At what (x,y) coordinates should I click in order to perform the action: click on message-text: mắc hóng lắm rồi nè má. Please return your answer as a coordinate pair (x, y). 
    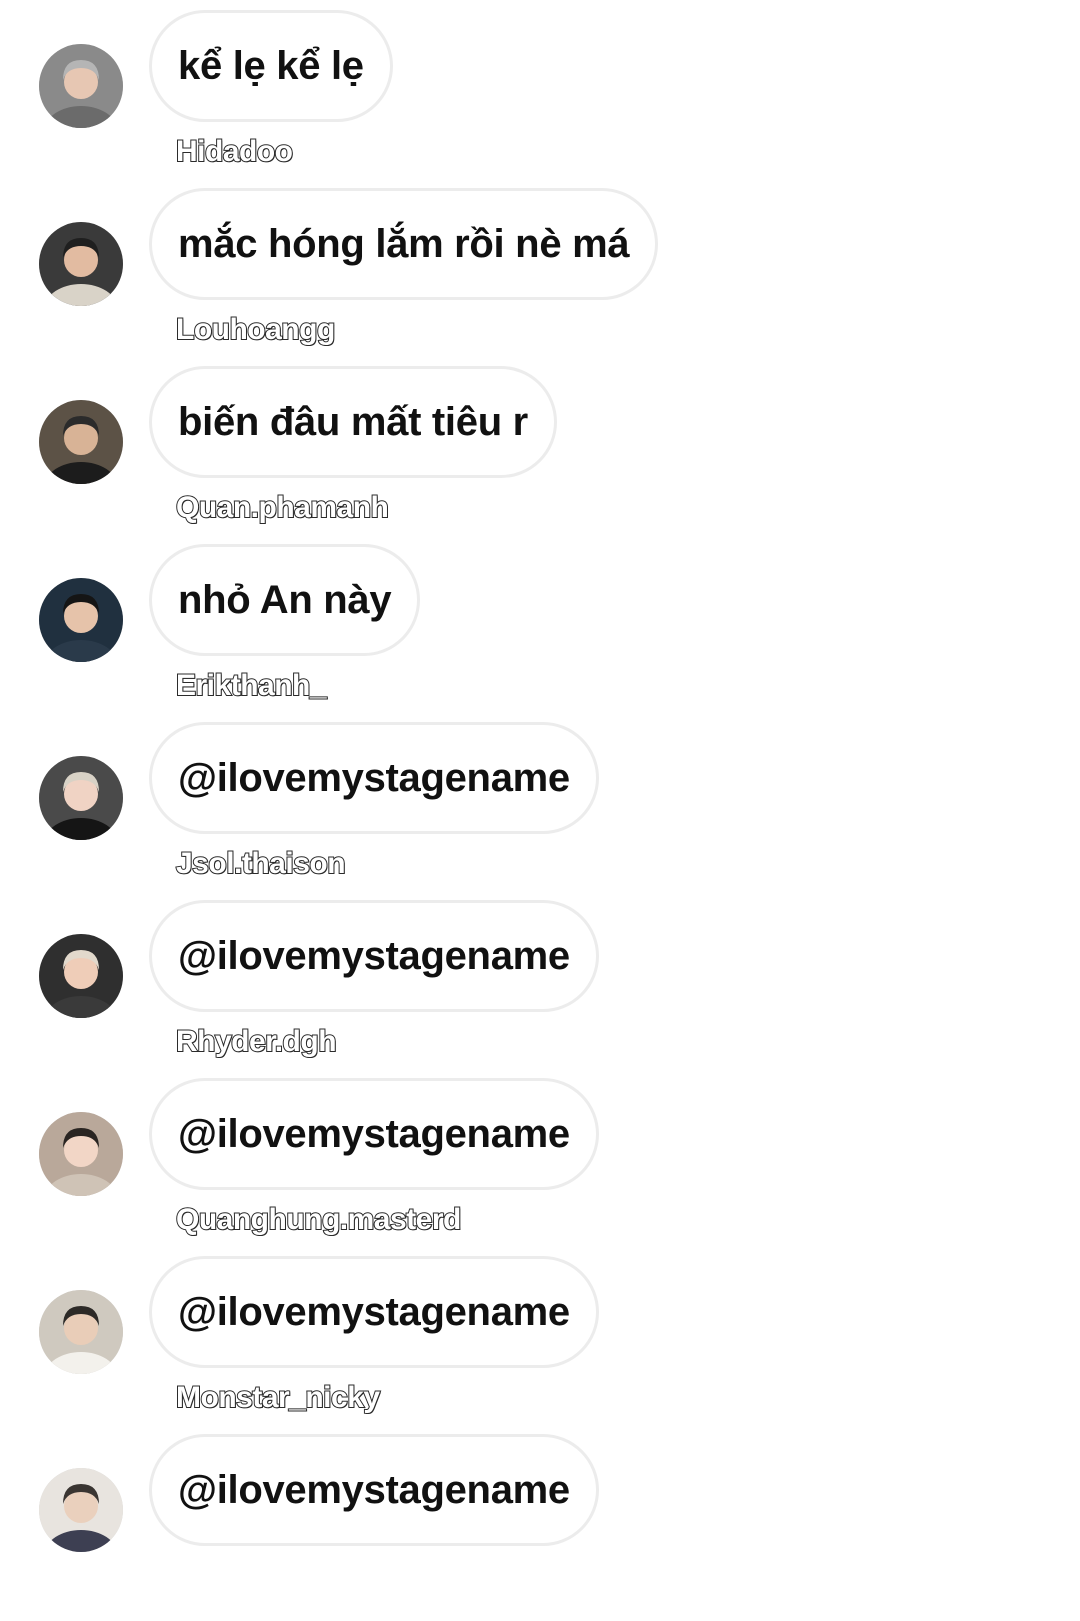
    Looking at the image, I should click on (404, 243).